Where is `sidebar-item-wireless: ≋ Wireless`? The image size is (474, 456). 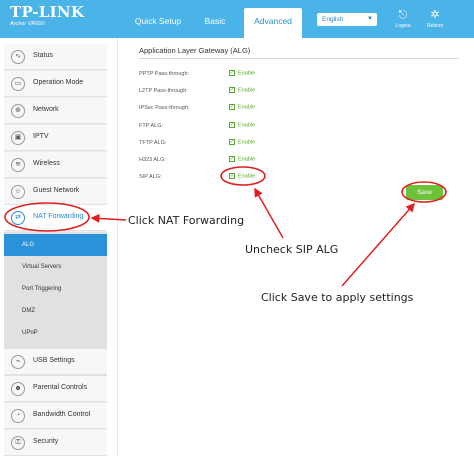 sidebar-item-wireless: ≋ Wireless is located at coordinates (55, 165).